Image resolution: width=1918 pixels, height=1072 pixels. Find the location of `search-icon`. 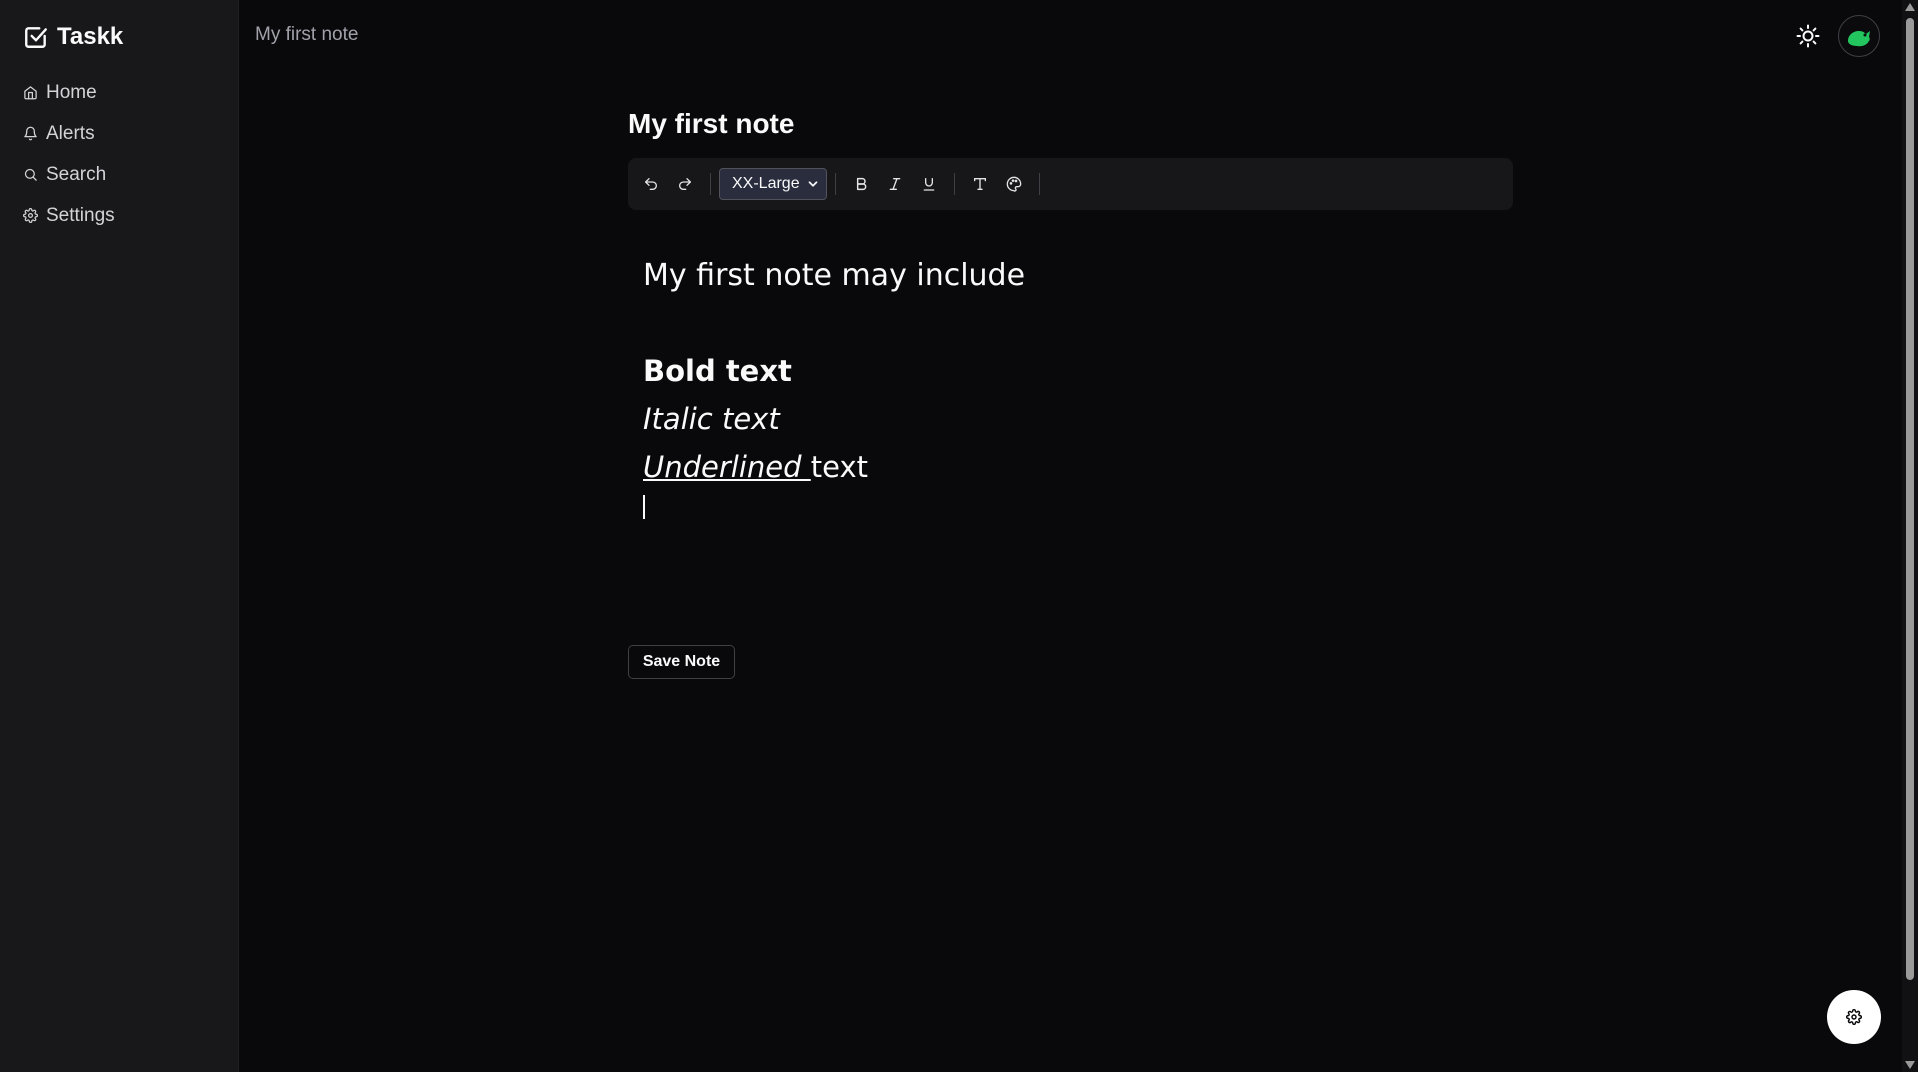

search-icon is located at coordinates (30, 174).